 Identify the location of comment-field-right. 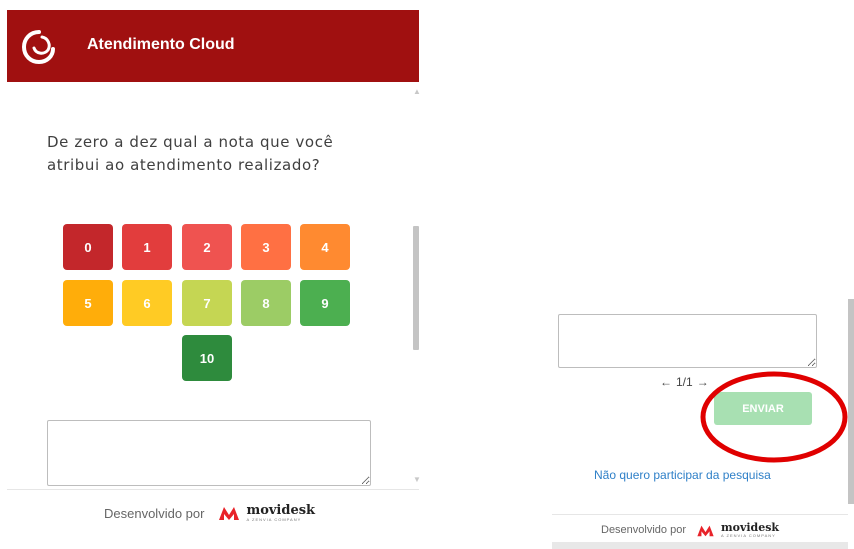
(687, 341).